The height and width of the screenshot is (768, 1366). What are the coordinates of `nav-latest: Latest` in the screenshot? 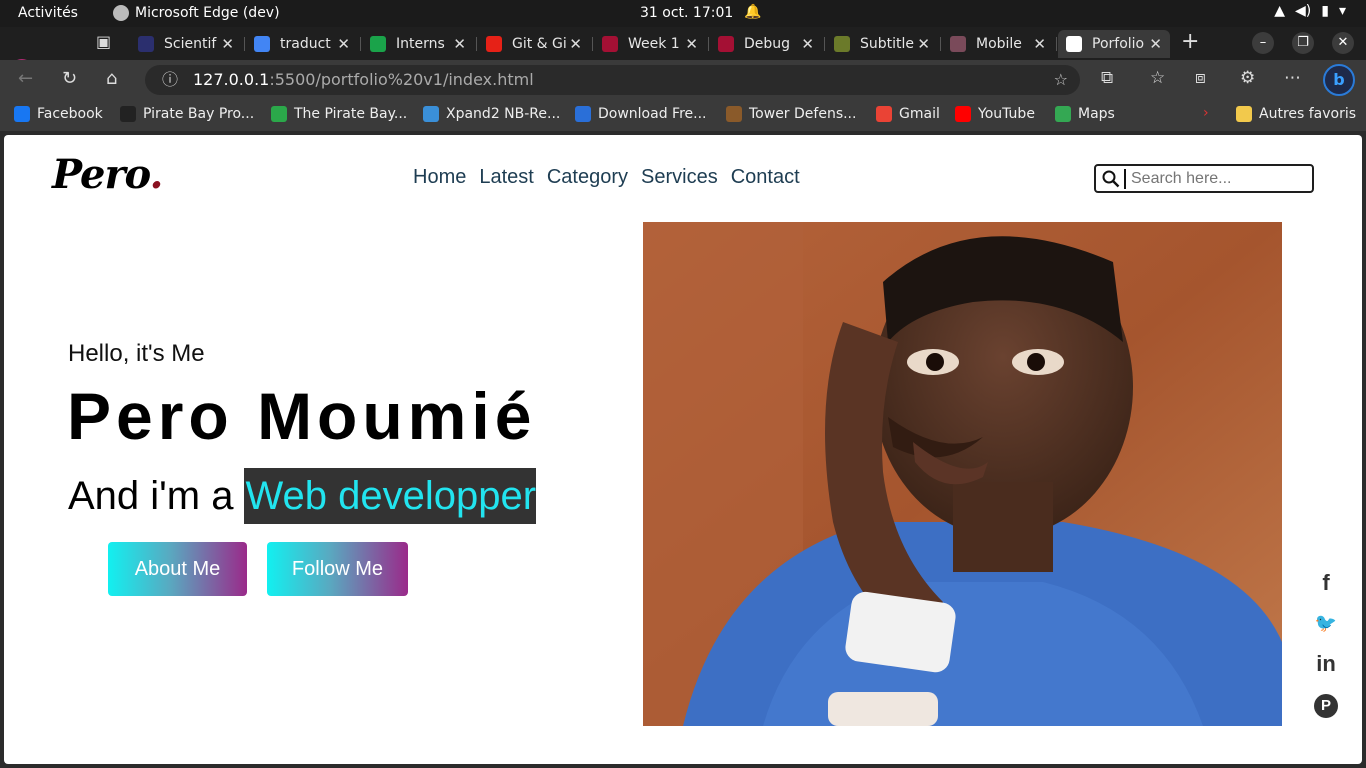 It's located at (506, 177).